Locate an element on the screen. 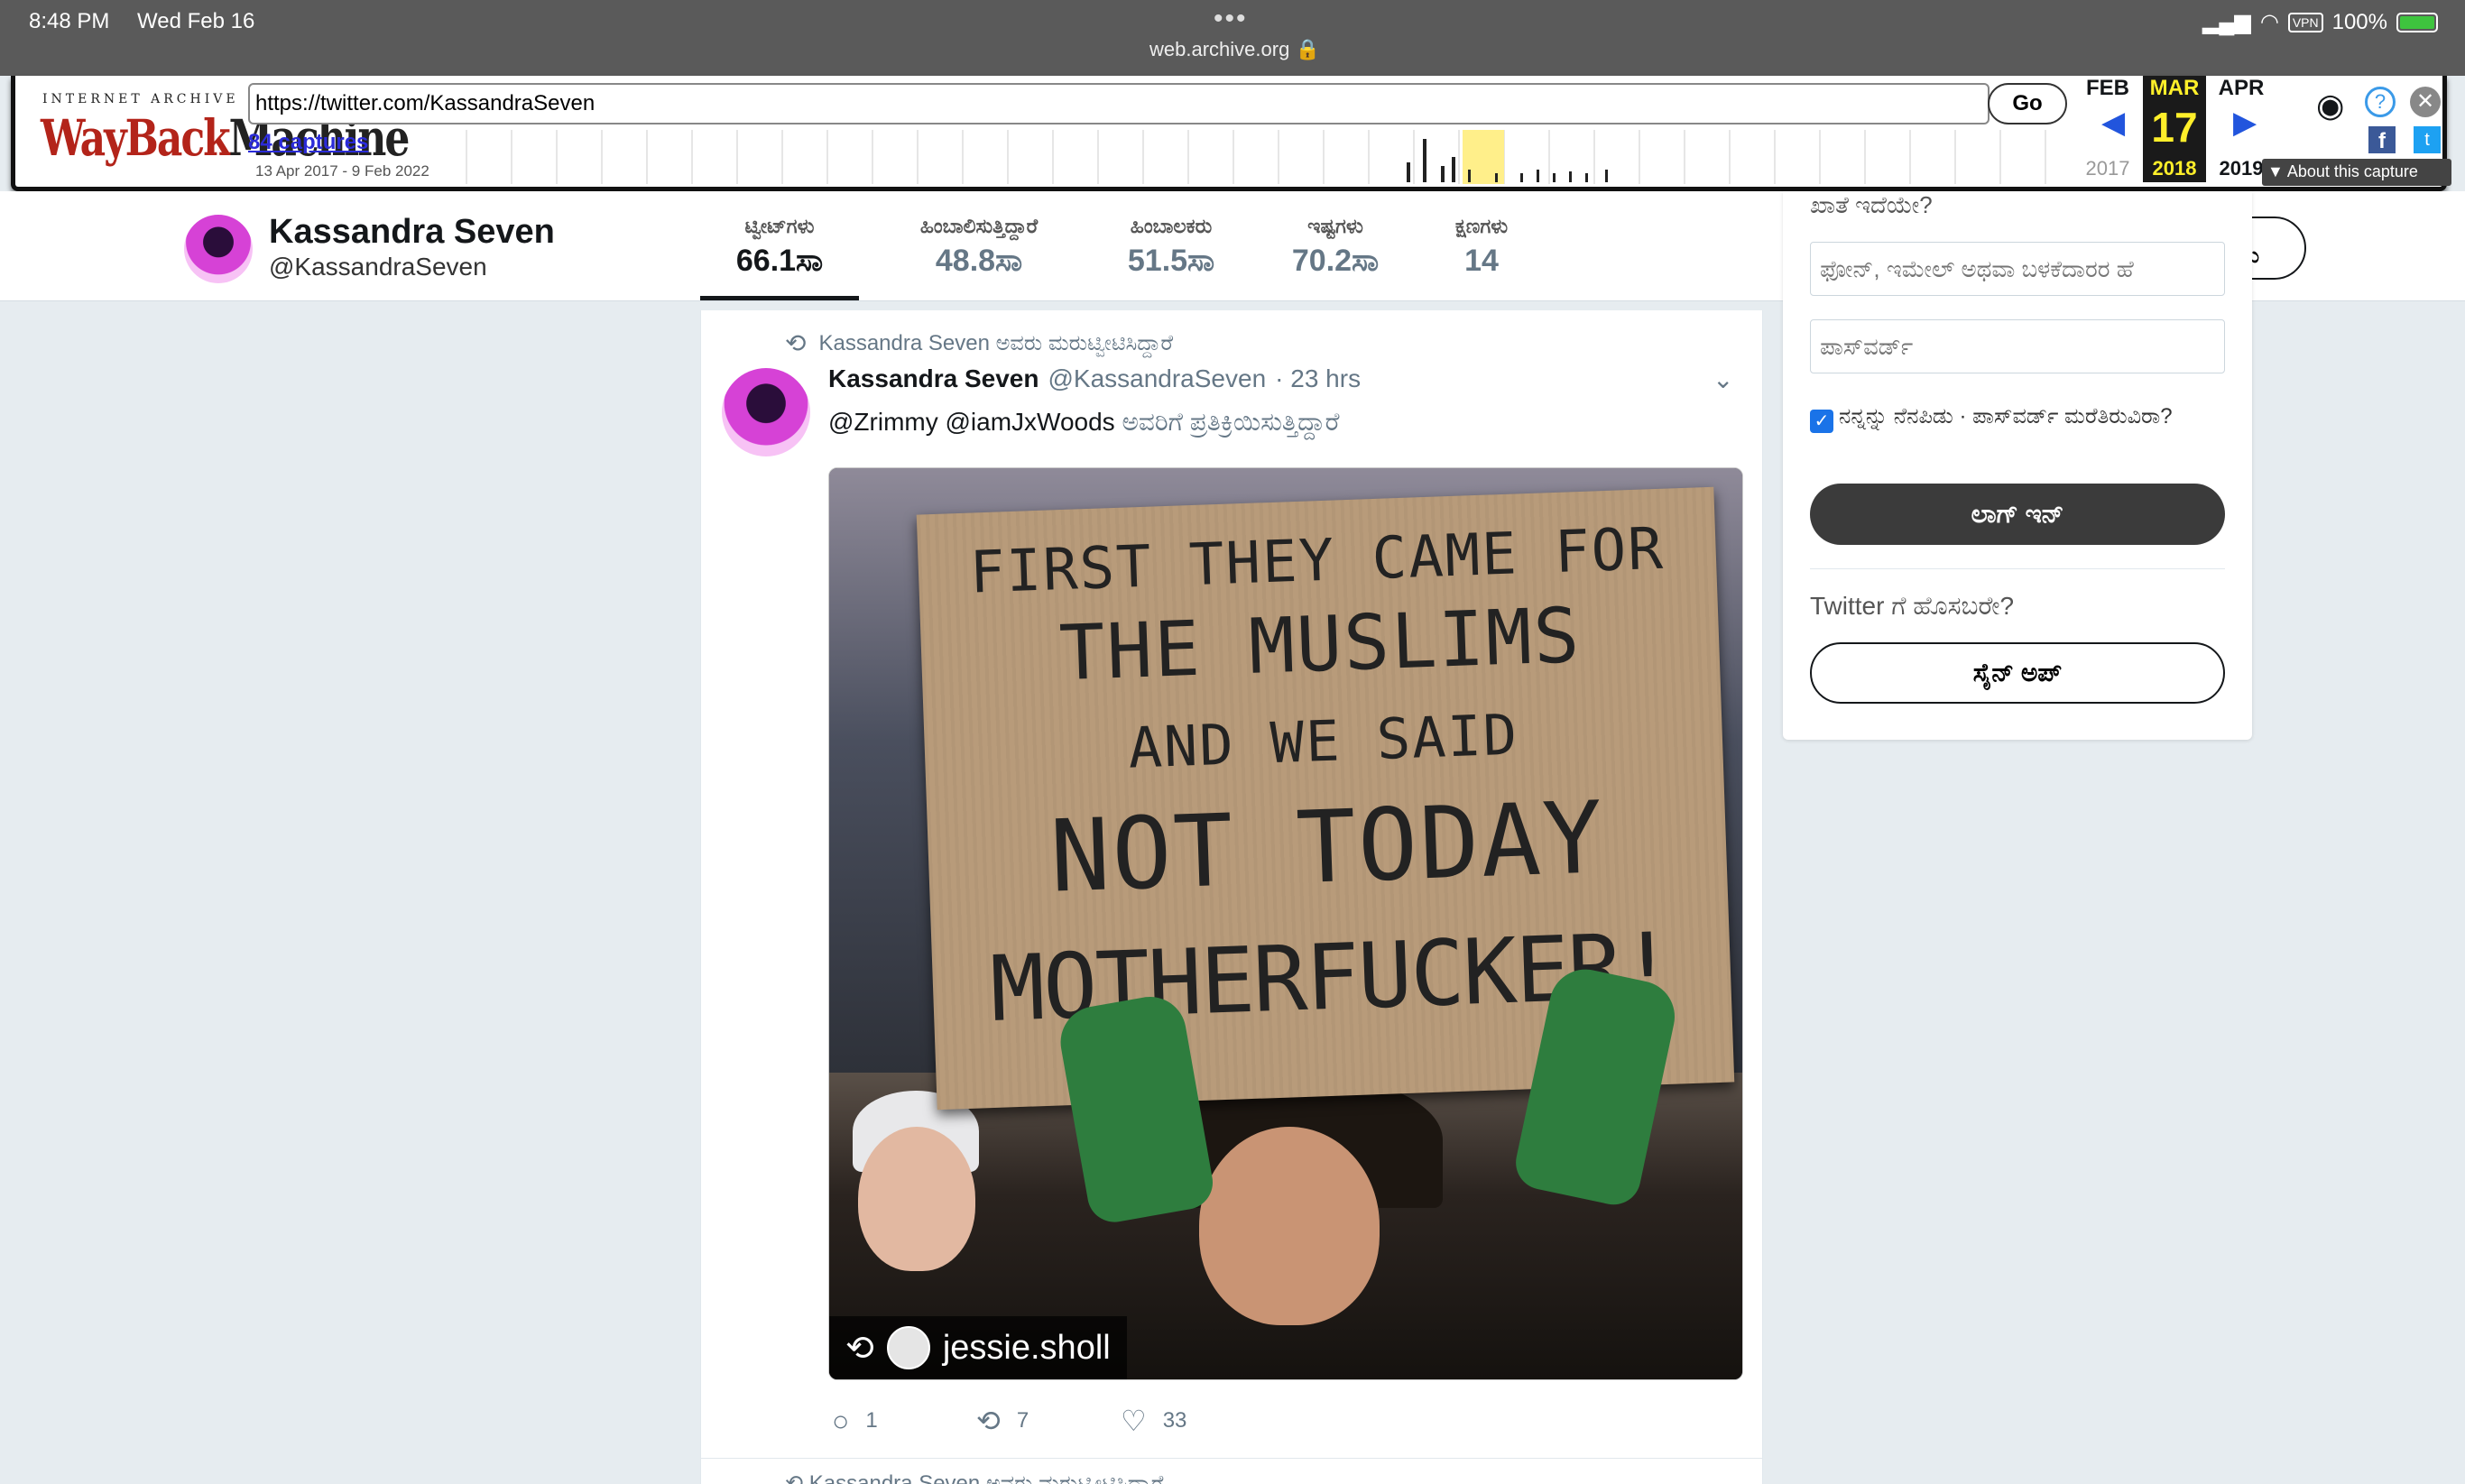  user-account-icon: ◉ is located at coordinates (2330, 105).